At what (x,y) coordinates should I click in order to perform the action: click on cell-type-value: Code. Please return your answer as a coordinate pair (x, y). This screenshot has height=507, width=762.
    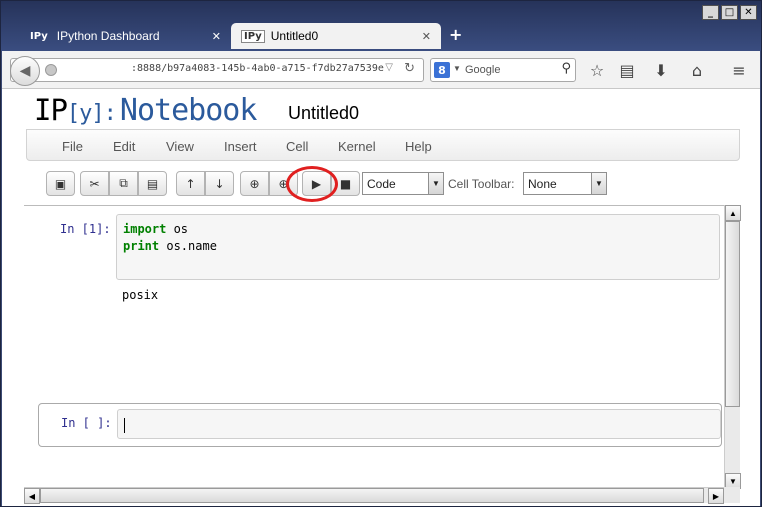
    Looking at the image, I should click on (381, 184).